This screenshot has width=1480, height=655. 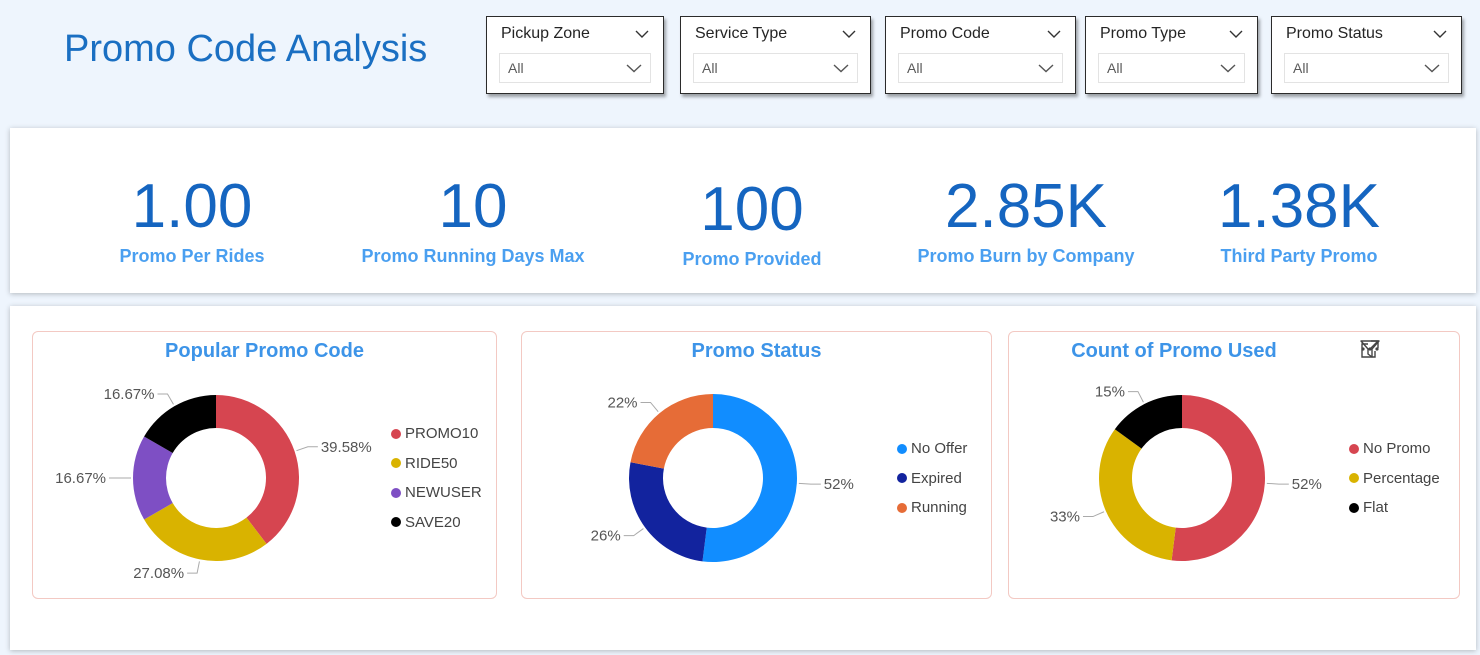 I want to click on donut-slice-no-offer, so click(x=750, y=478).